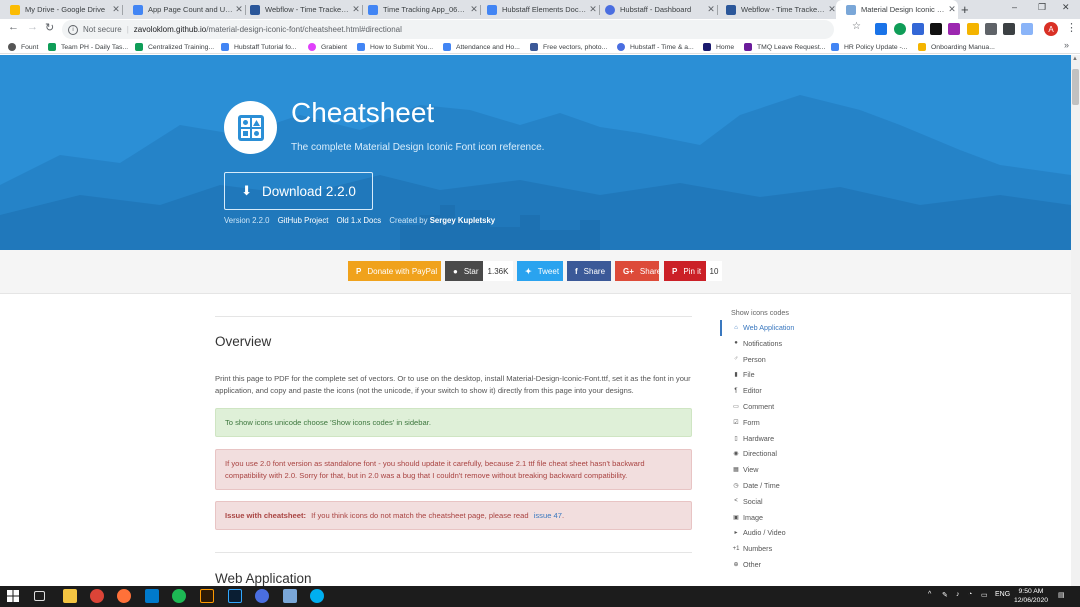 The image size is (1080, 607). Describe the element at coordinates (748, 517) in the screenshot. I see `sidebar-item-image: ▣ Image` at that location.